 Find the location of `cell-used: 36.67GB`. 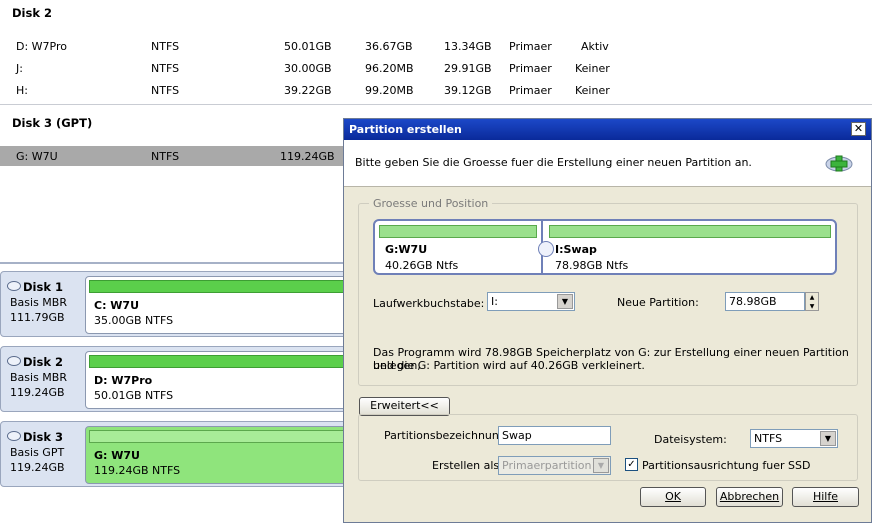

cell-used: 36.67GB is located at coordinates (389, 46).